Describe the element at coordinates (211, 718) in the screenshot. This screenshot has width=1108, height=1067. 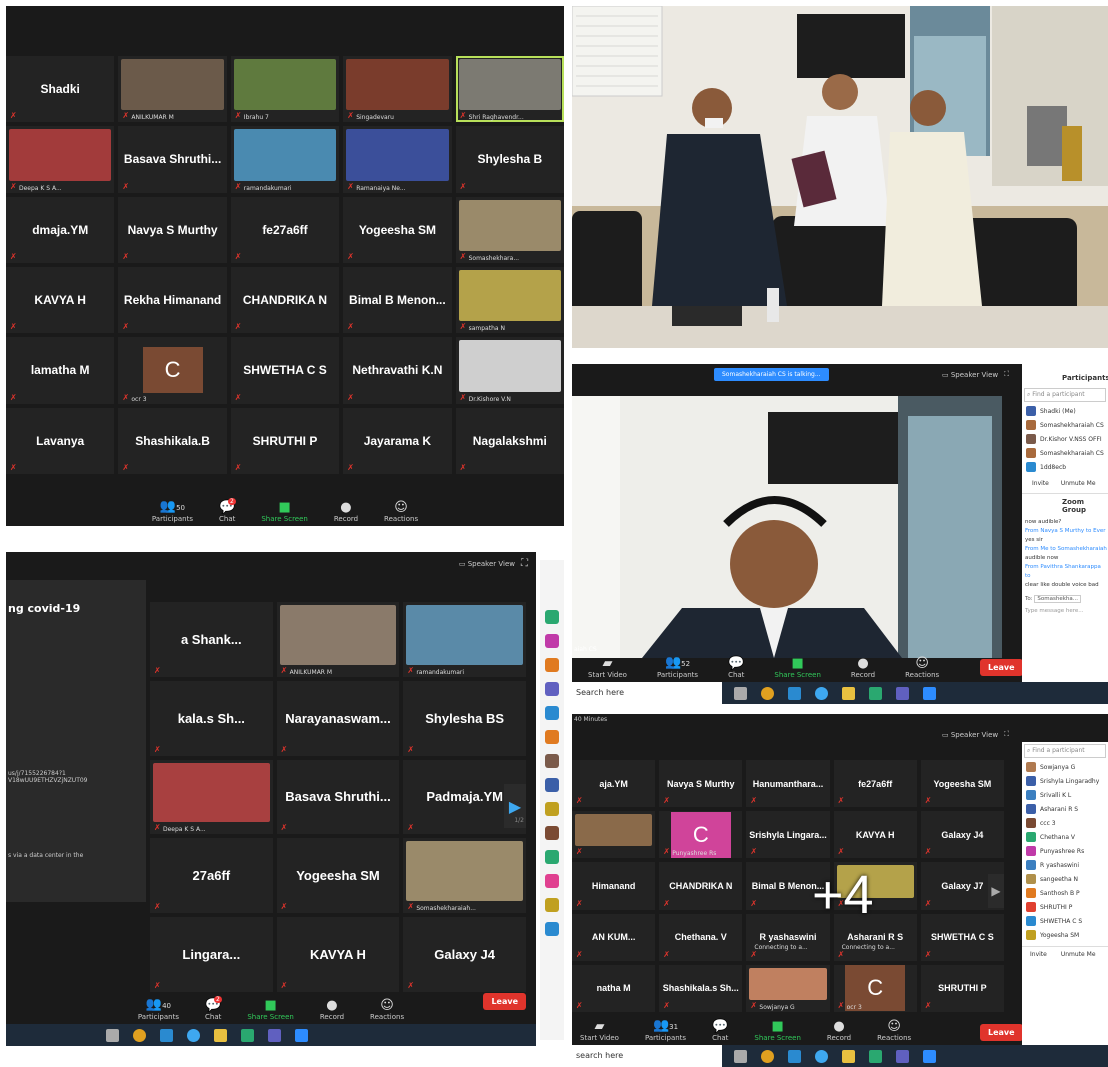
I see `participant-tile: kala.s Sh... ✗` at that location.